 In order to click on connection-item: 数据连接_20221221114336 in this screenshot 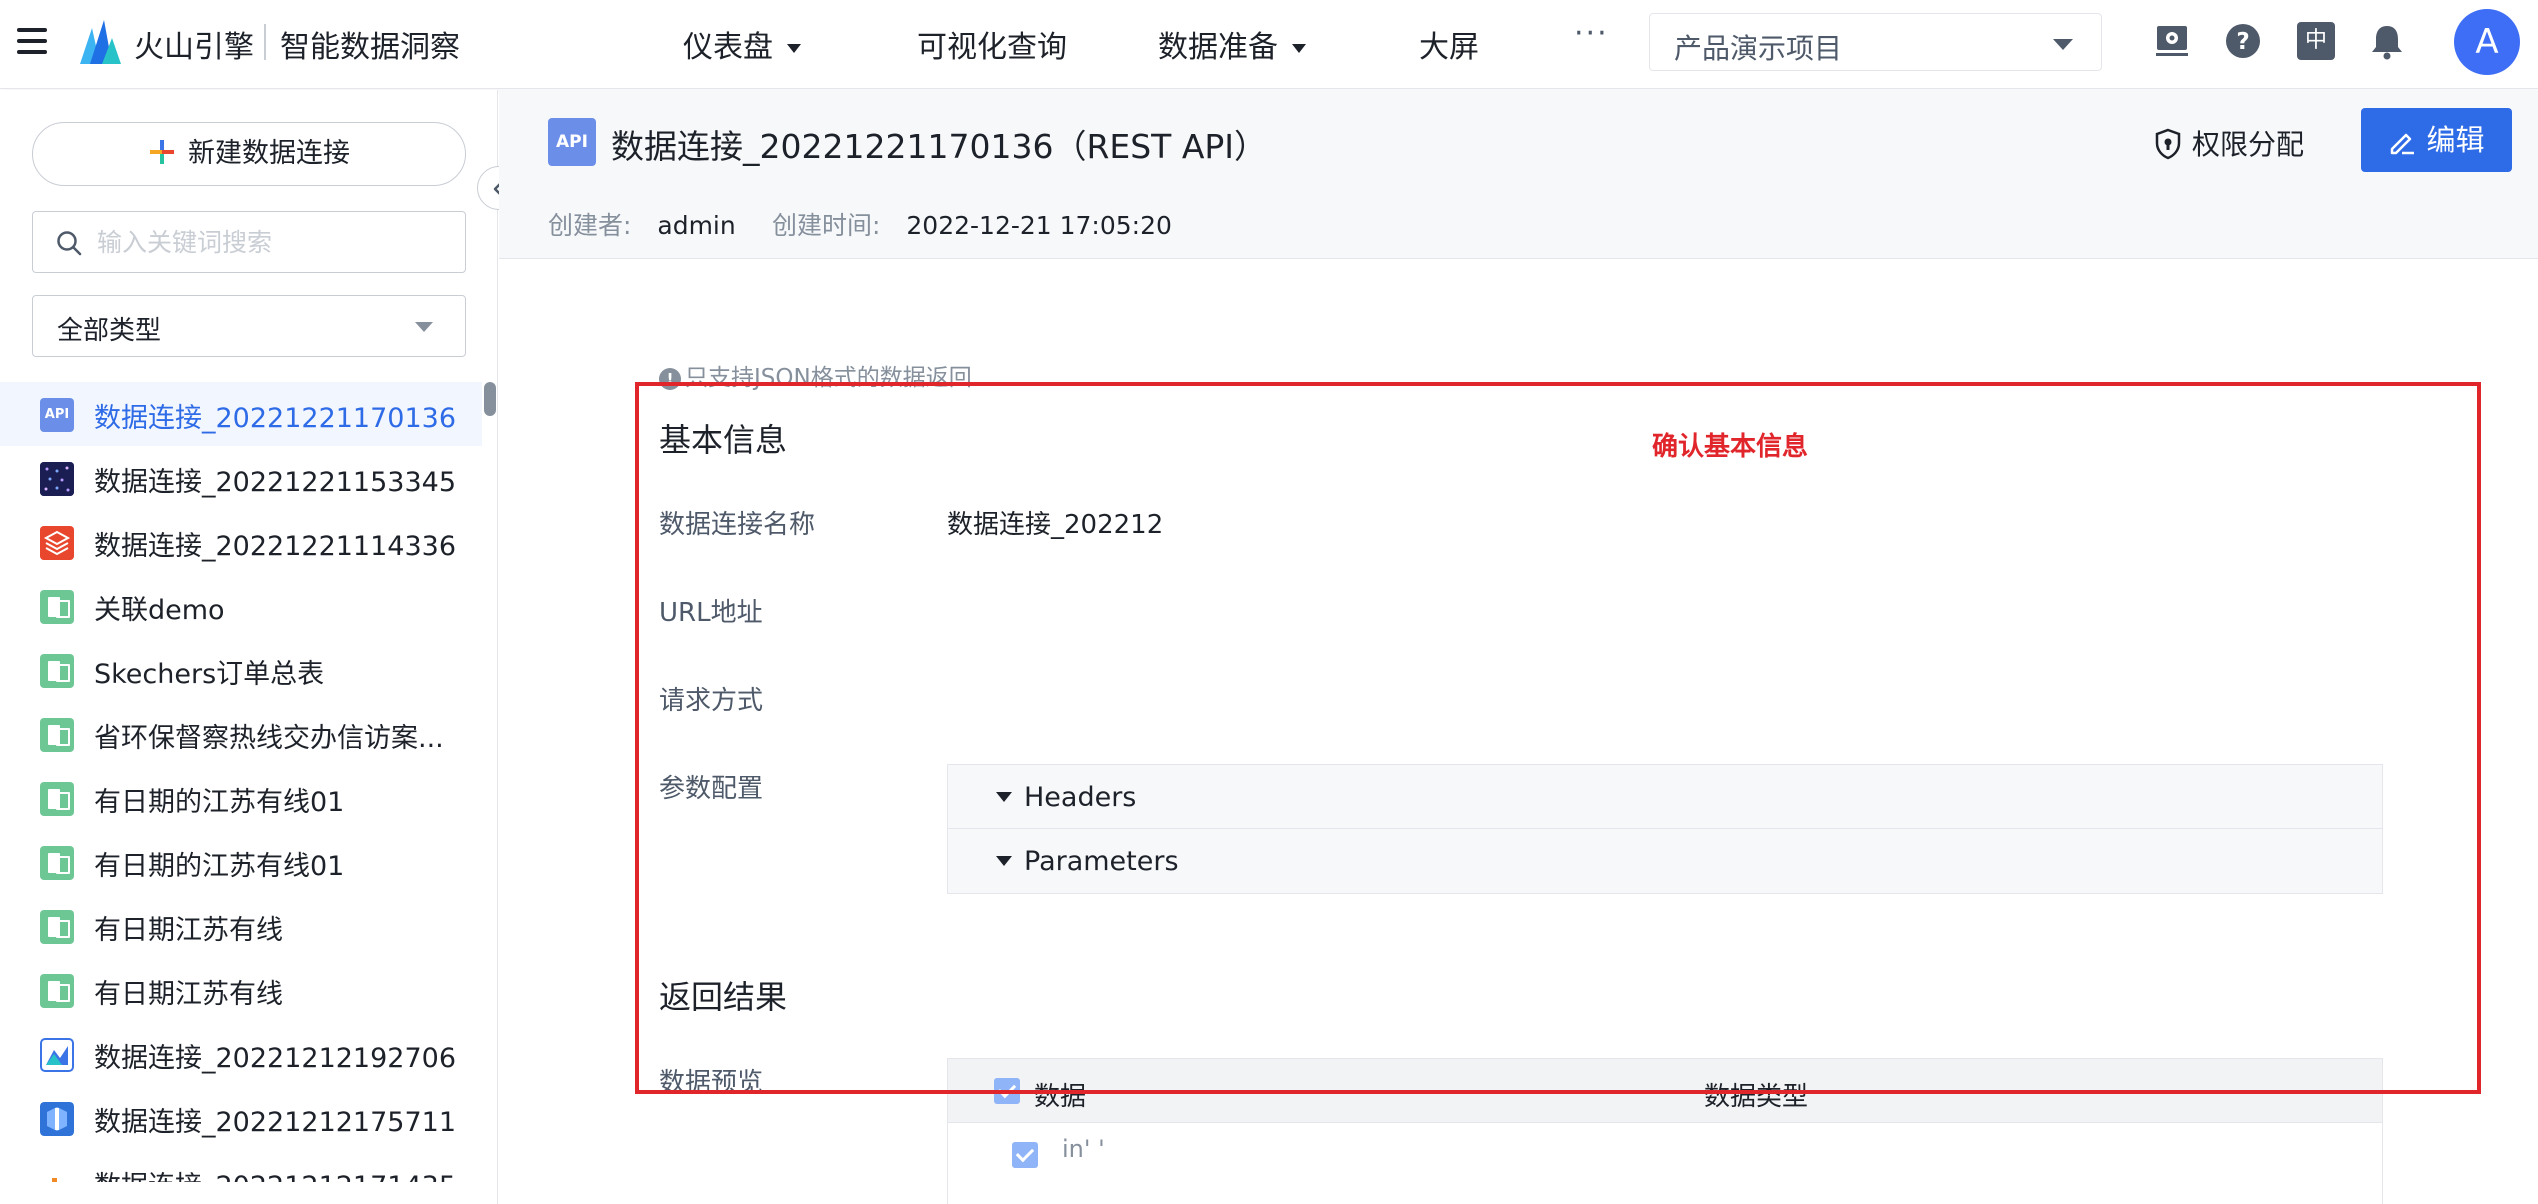, I will do `click(241, 542)`.